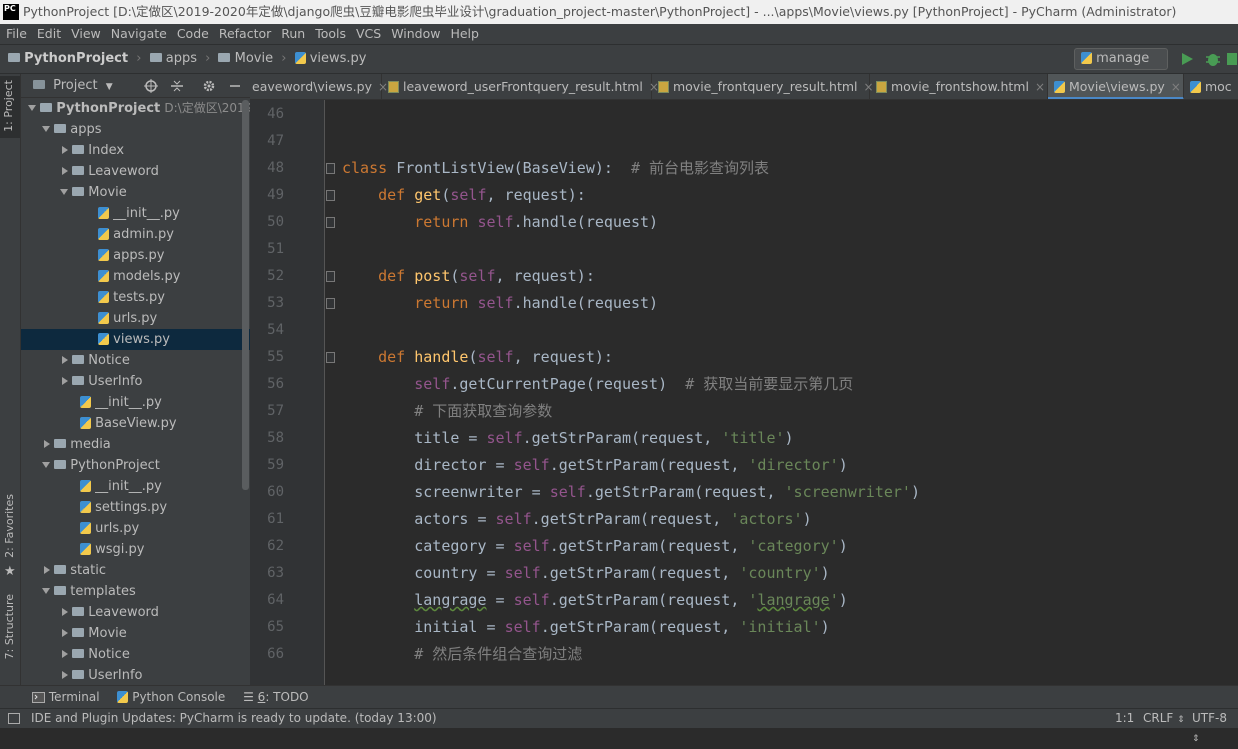 The width and height of the screenshot is (1238, 749). I want to click on menu-tools: Tools, so click(330, 33).